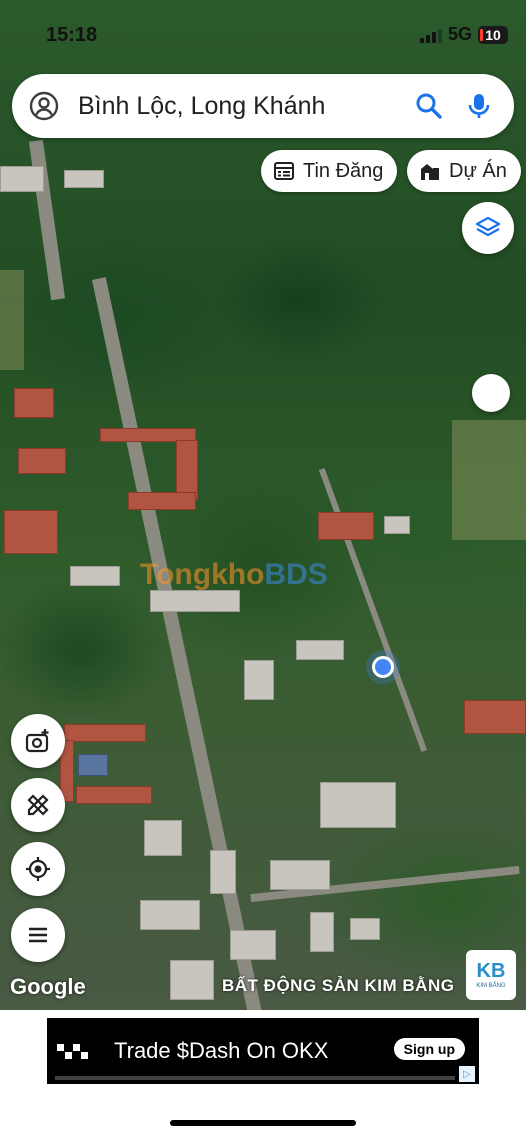 Image resolution: width=526 pixels, height=1138 pixels. What do you see at coordinates (430, 35) in the screenshot?
I see `signal-icon` at bounding box center [430, 35].